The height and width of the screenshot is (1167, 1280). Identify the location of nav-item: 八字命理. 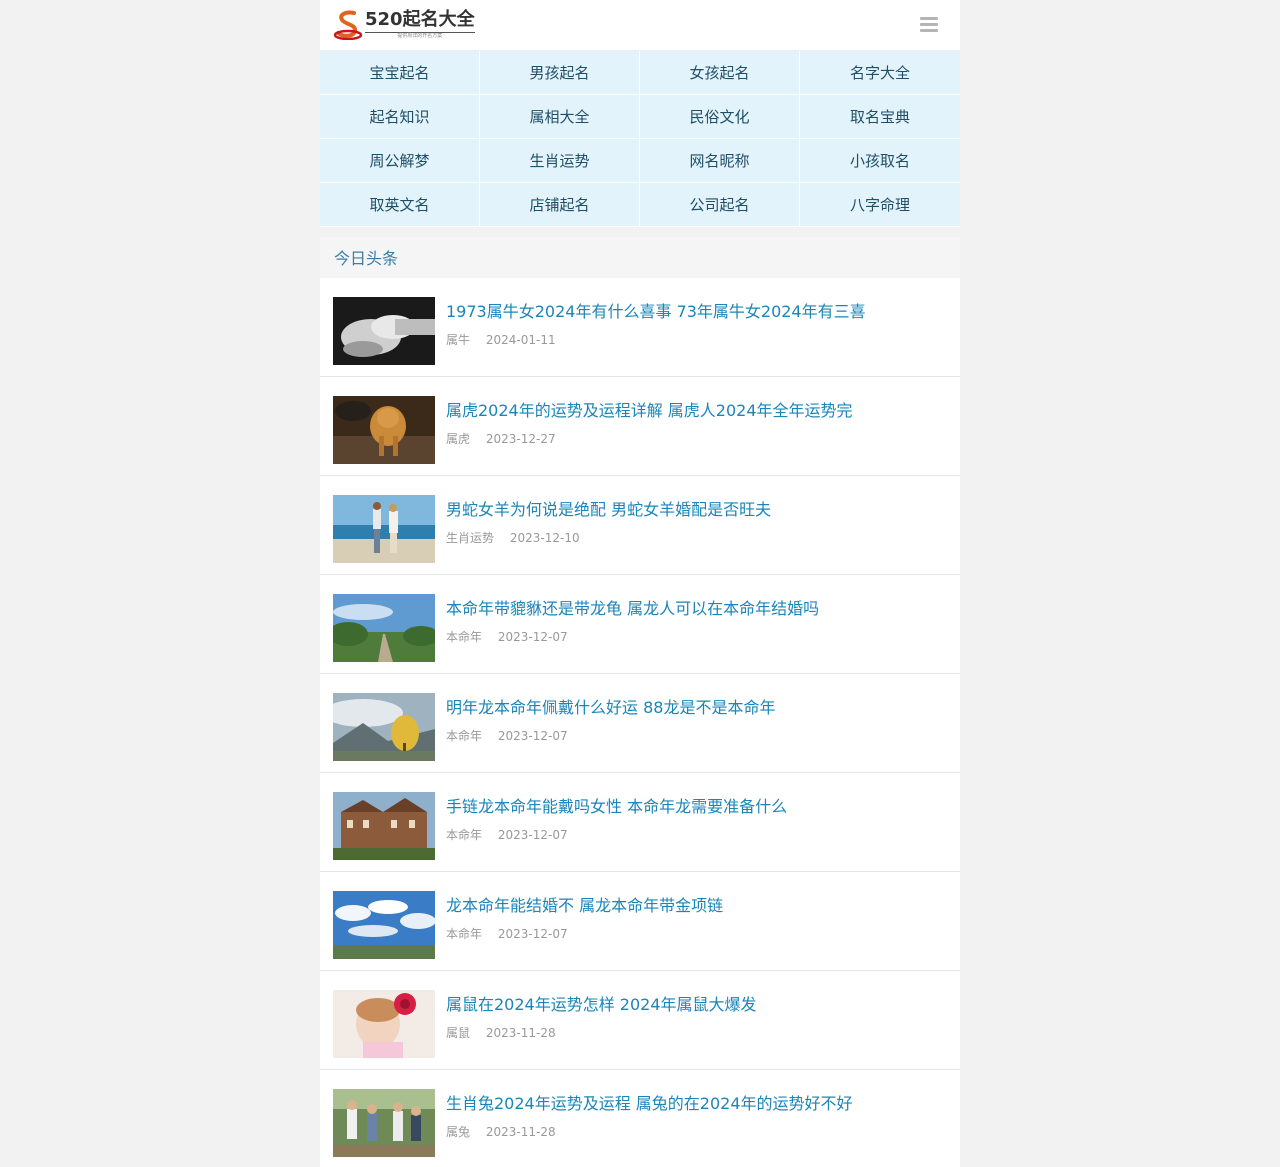
(880, 205).